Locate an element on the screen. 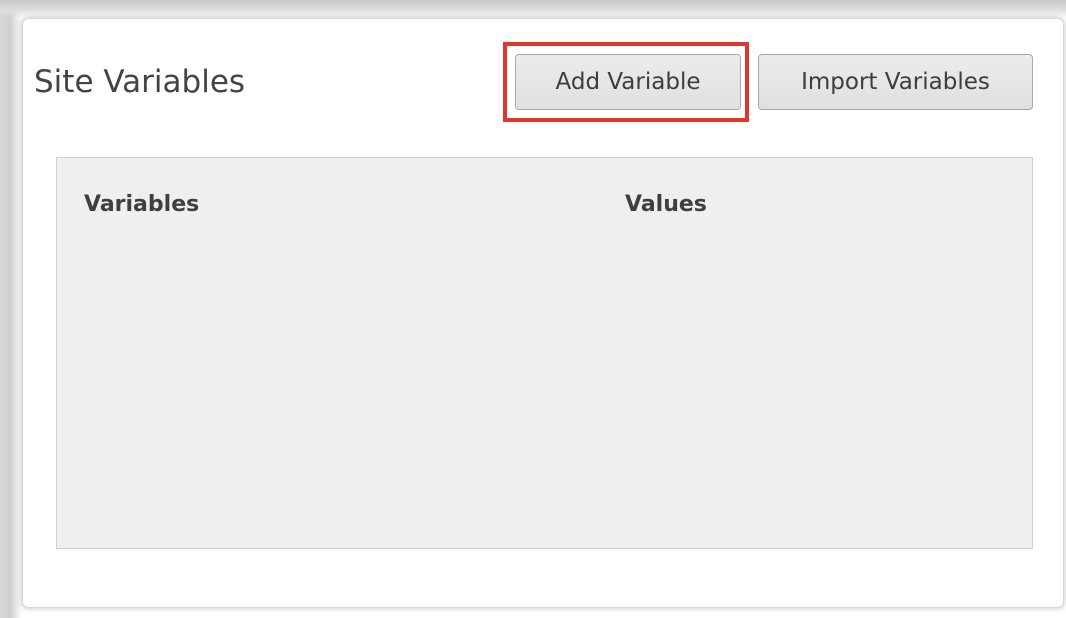  page-title: Site Variables is located at coordinates (140, 82).